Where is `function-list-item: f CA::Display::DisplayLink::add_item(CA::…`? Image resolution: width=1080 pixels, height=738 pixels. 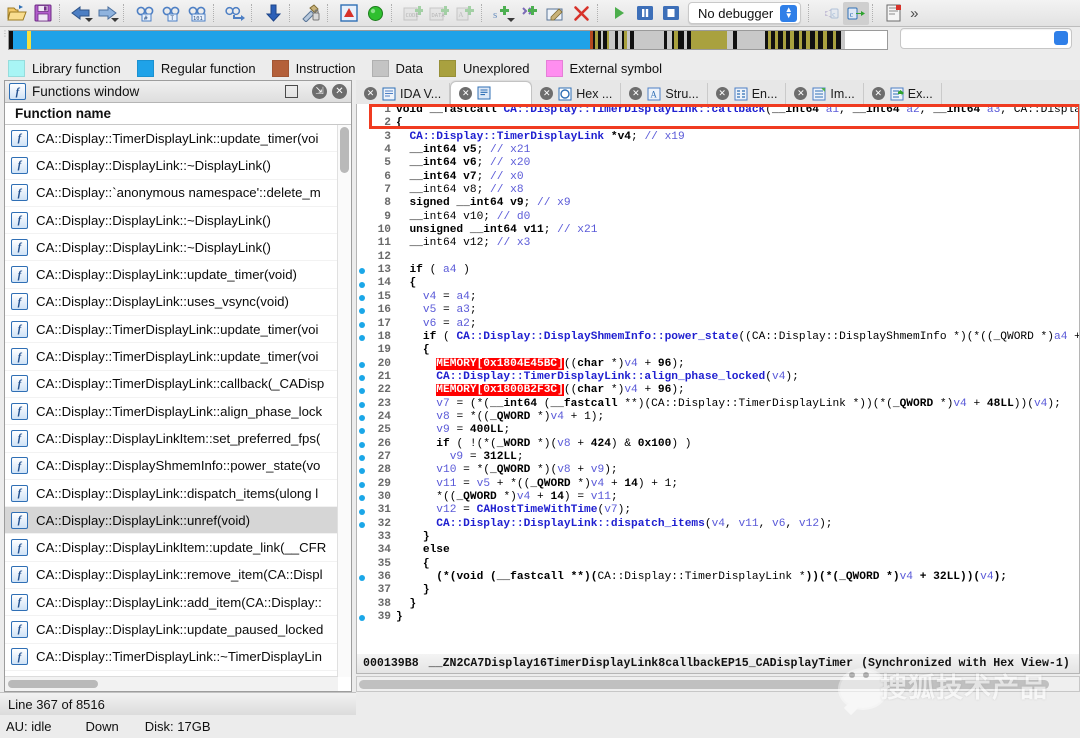
function-list-item: f CA::Display::DisplayLink::add_item(CA::… is located at coordinates (171, 603).